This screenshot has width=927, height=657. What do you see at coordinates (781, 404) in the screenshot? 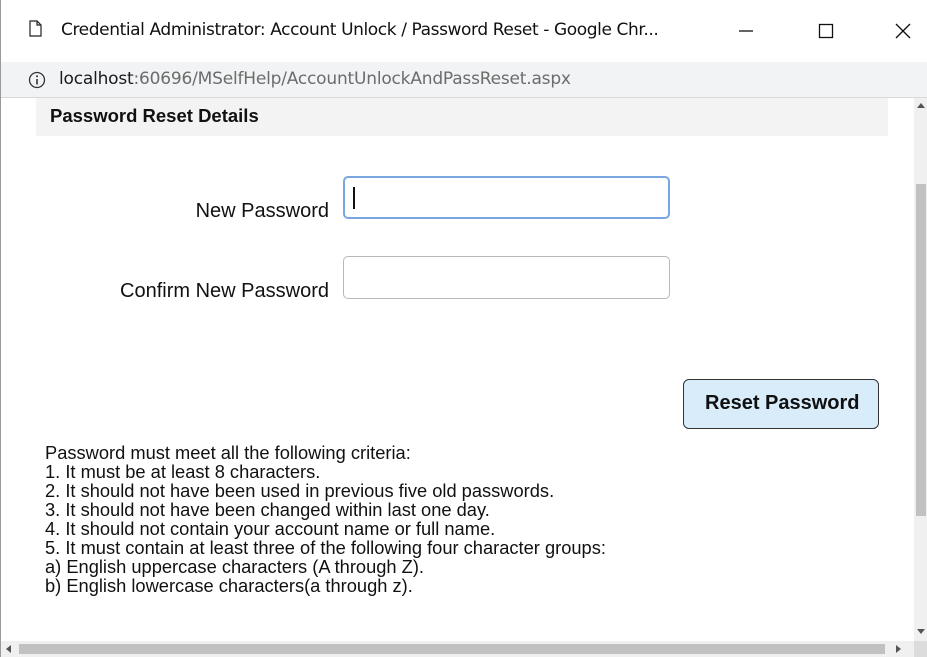
I see `reset-password-button: Reset Password` at bounding box center [781, 404].